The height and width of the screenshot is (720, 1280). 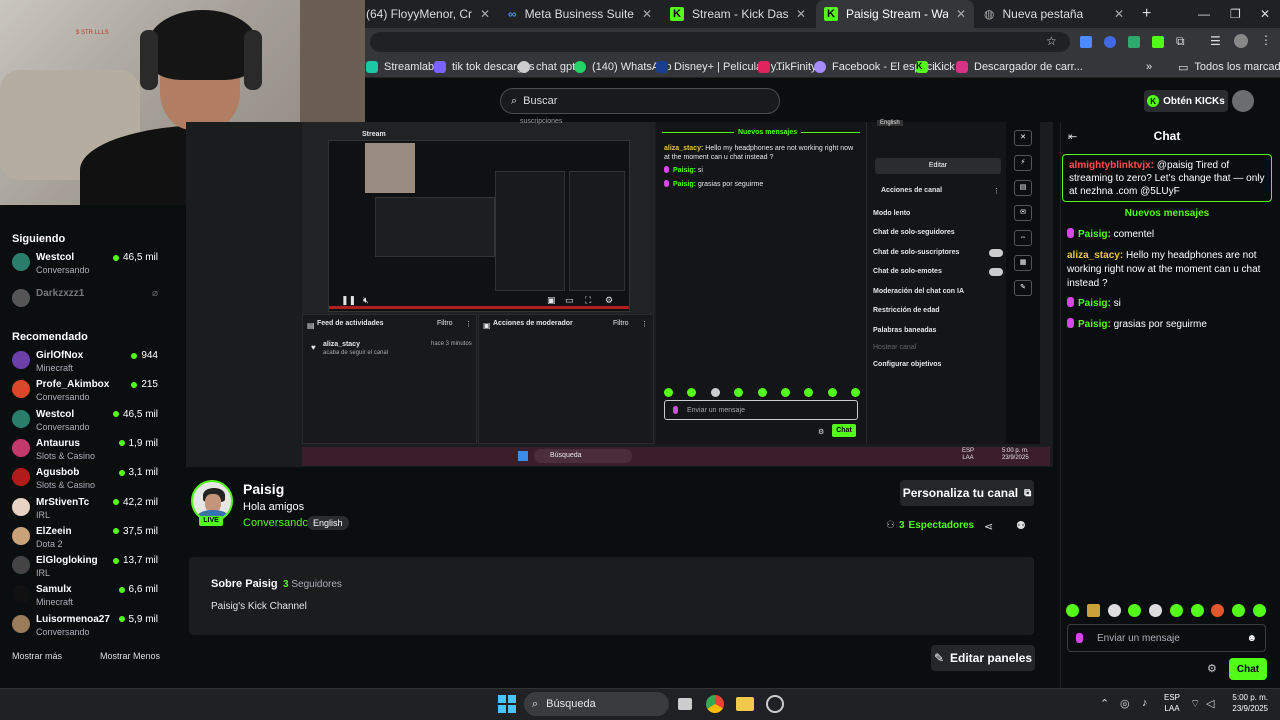 I want to click on fullscreen-icon: ⛶, so click(x=588, y=300).